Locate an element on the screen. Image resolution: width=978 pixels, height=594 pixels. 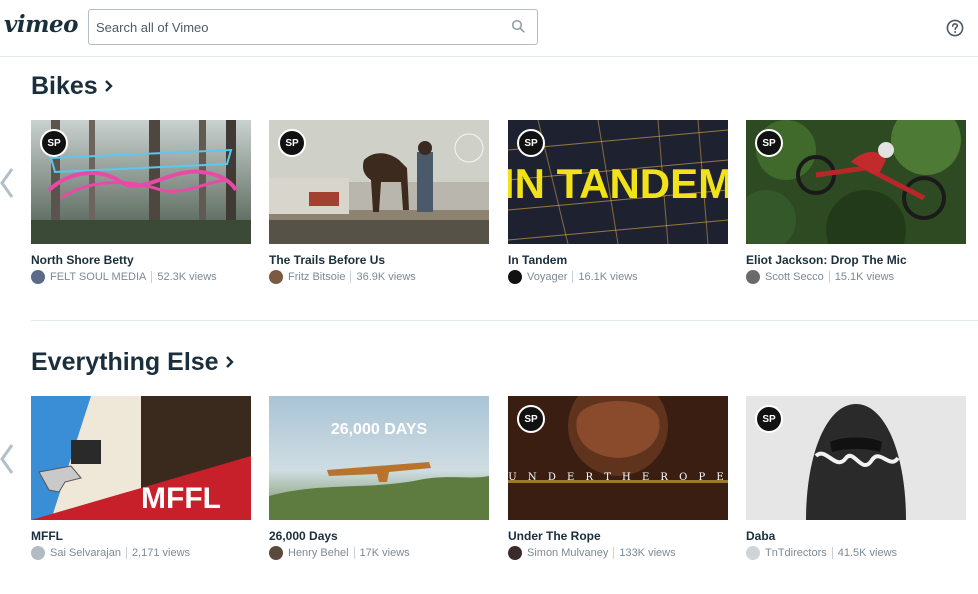
video-meta: Voyager 16.1K views is located at coordinates (573, 277).